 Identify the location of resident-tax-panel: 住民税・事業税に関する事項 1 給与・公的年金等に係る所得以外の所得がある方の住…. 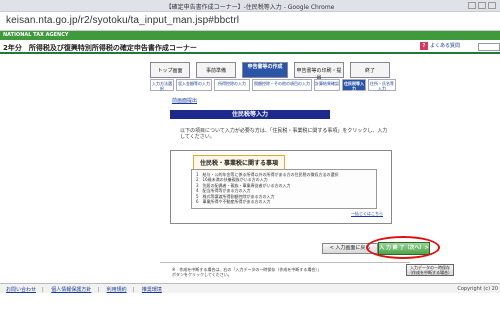
(281, 187).